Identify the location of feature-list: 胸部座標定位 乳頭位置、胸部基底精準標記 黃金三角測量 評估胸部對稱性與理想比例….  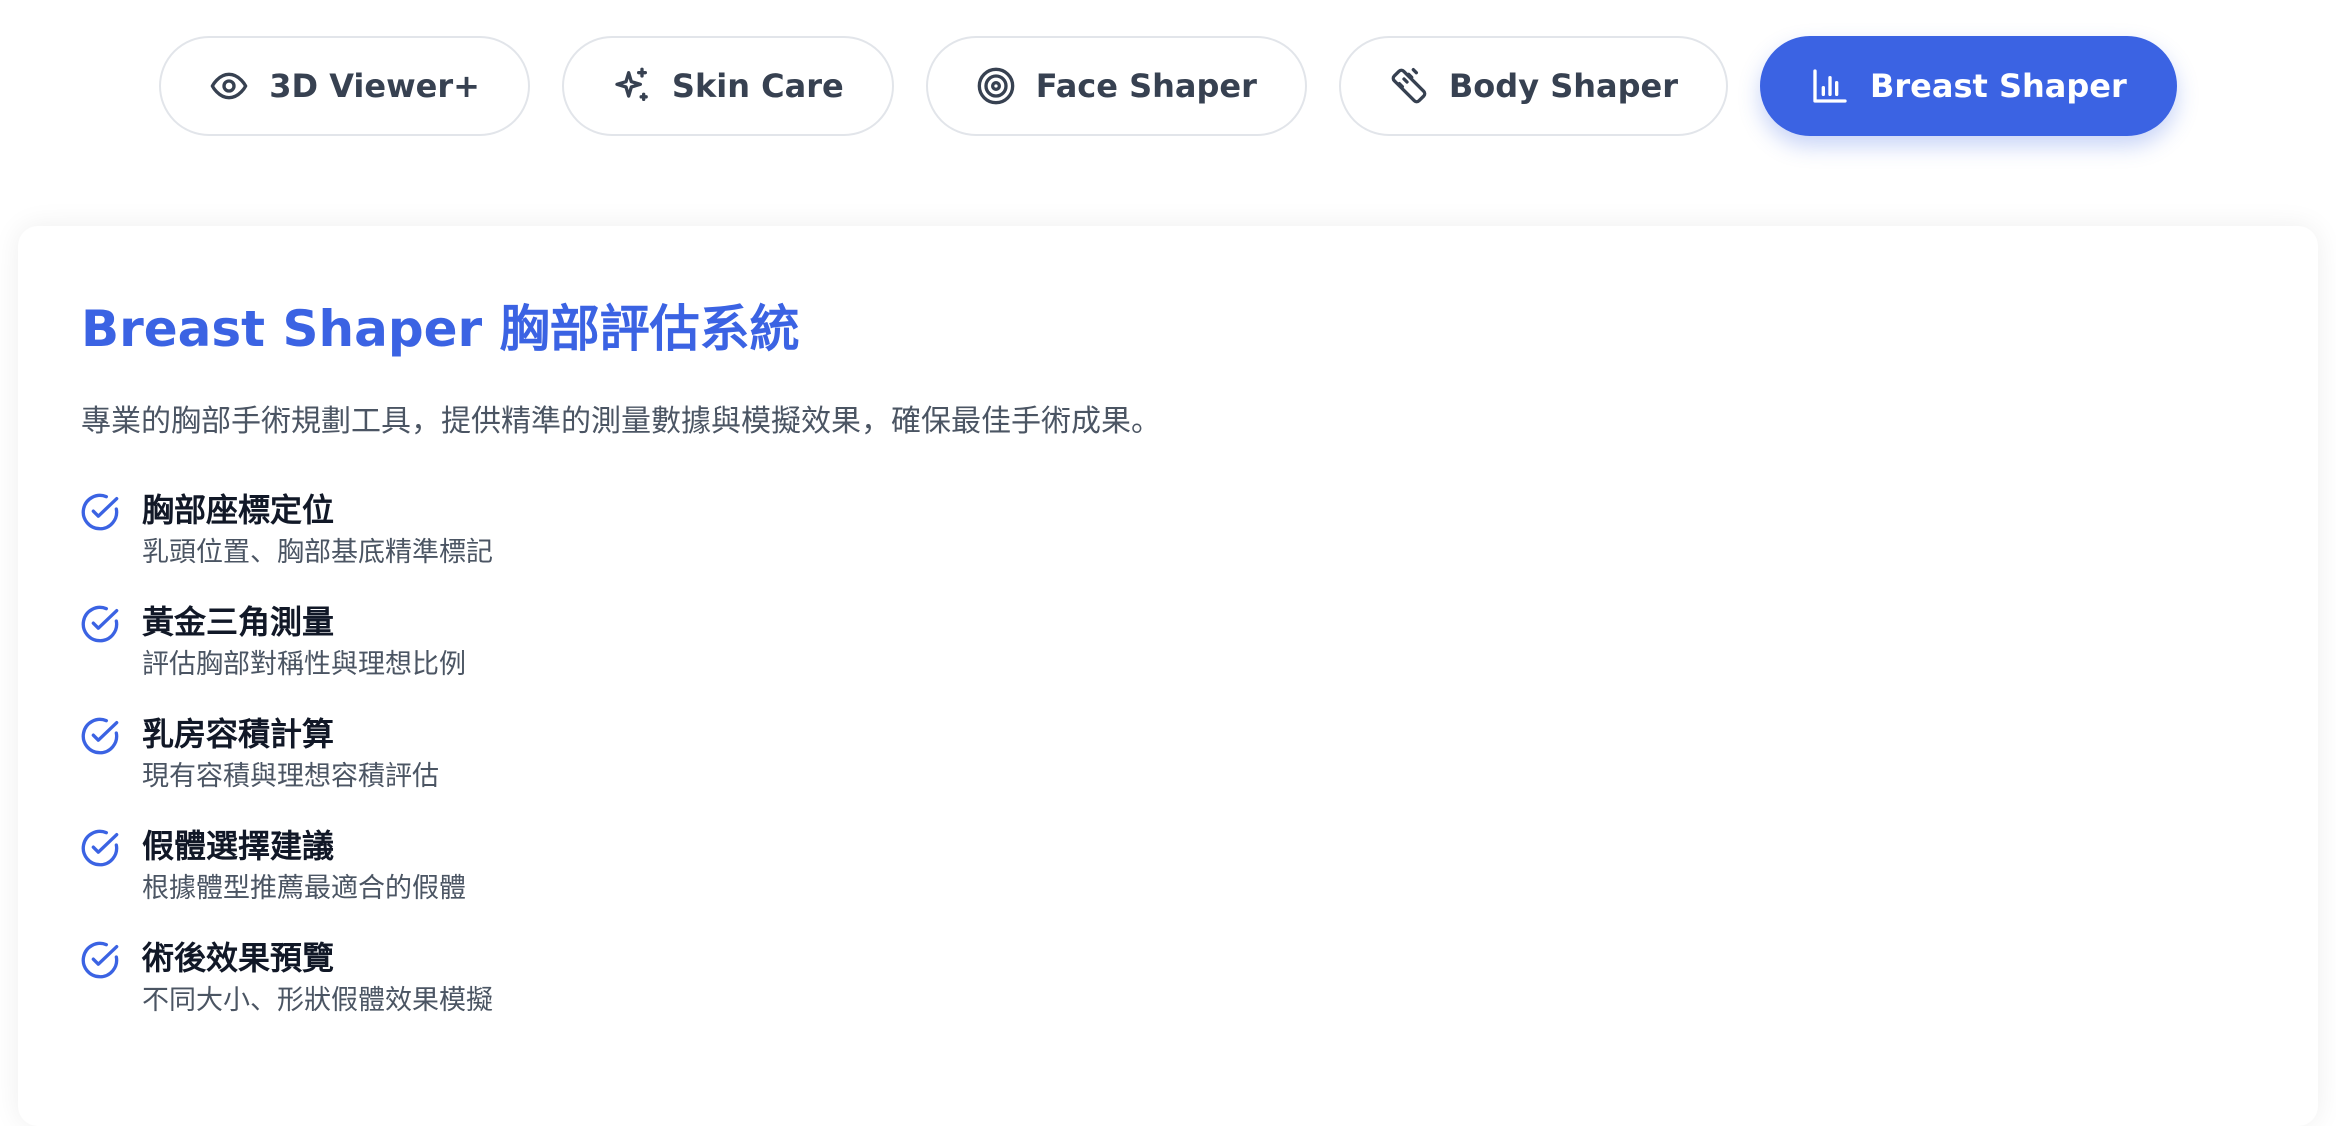
(286, 768).